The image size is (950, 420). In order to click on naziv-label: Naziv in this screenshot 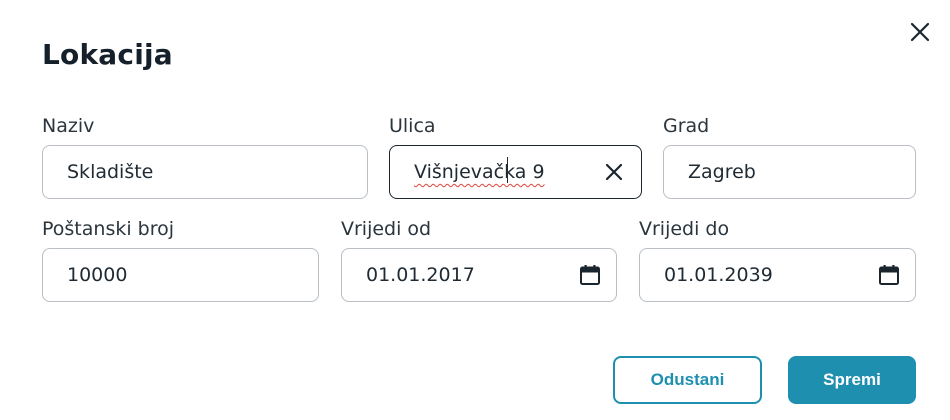, I will do `click(68, 126)`.